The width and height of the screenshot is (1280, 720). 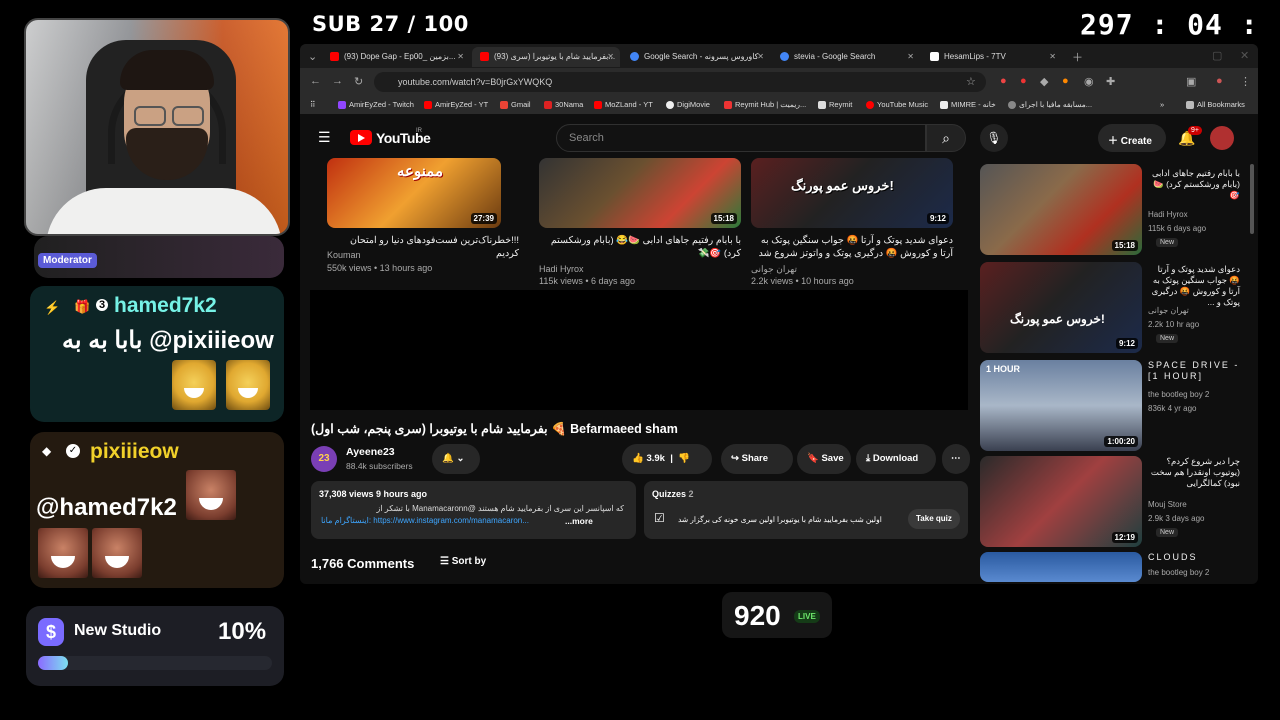 I want to click on studio-goal-widget: $ New Studio 10%, so click(x=155, y=646).